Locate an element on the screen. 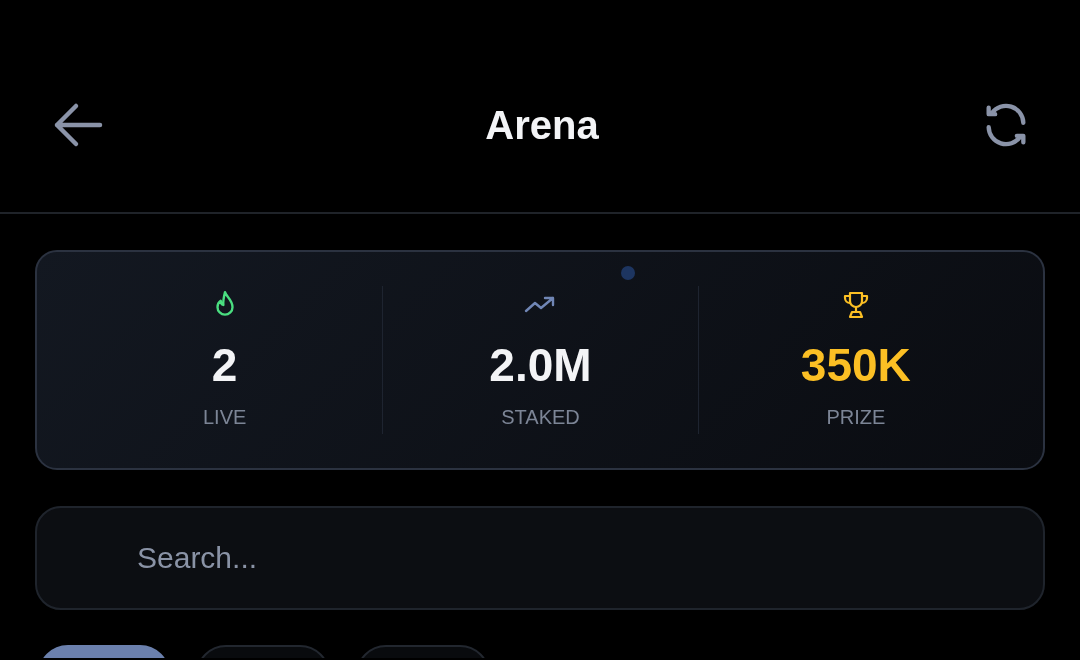 Image resolution: width=1080 pixels, height=660 pixels. page-title: Arena is located at coordinates (542, 125).